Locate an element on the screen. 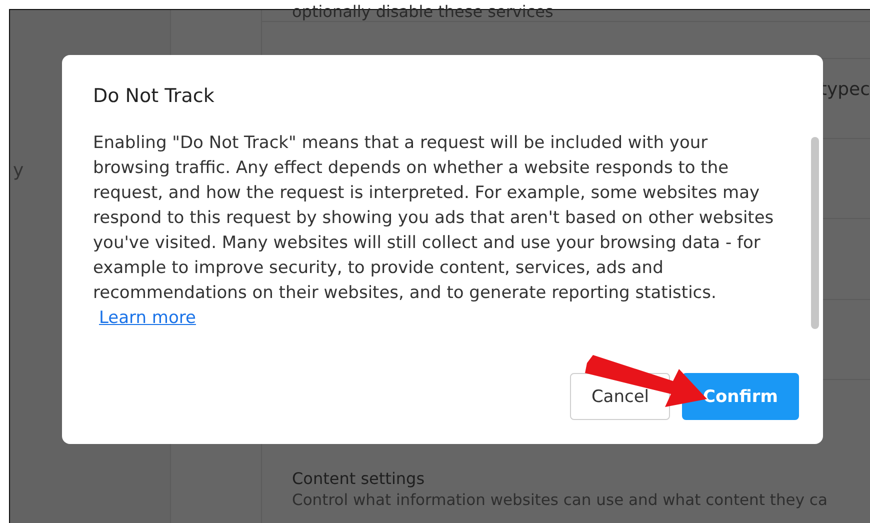 The image size is (870, 523). confirm-button: Confirm is located at coordinates (740, 396).